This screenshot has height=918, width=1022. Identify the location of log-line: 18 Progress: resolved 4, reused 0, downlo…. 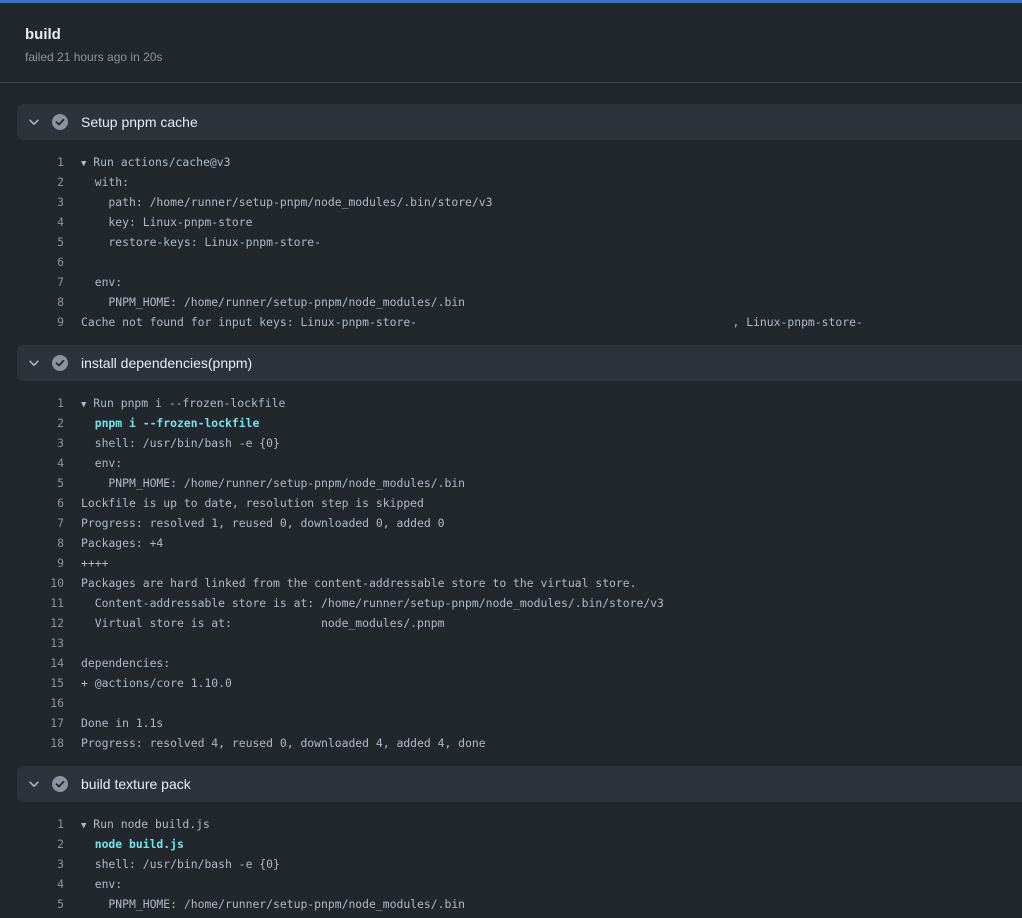
(519, 743).